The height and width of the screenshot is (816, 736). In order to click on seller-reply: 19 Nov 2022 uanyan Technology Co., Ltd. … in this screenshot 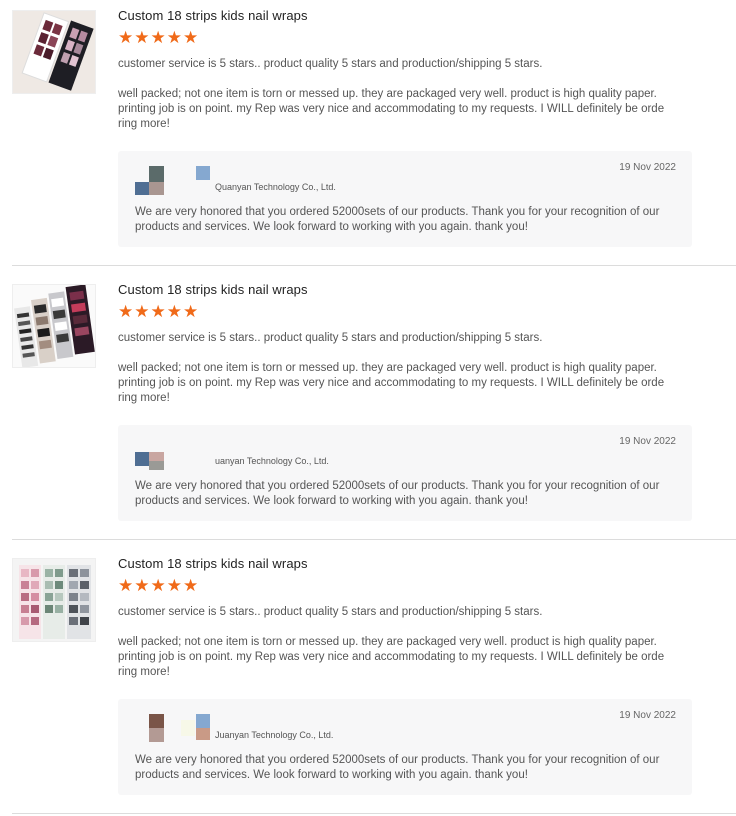, I will do `click(405, 473)`.